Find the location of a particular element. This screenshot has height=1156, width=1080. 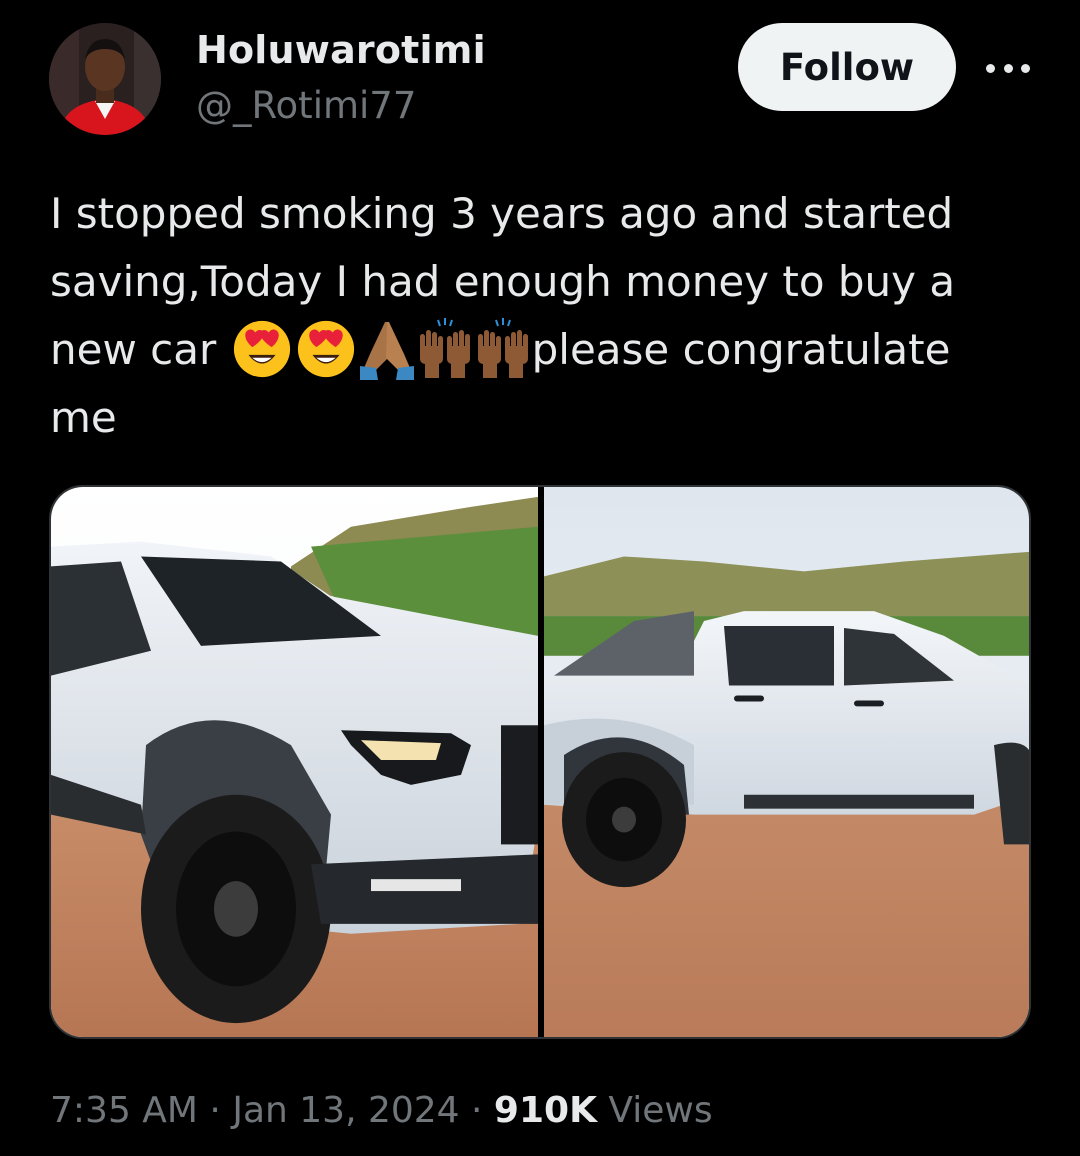

tweet-line: me is located at coordinates (83, 417).